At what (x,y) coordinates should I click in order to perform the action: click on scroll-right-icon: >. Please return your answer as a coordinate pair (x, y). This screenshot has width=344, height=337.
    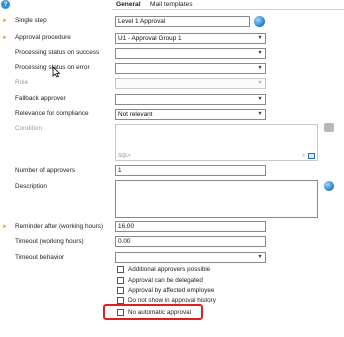
    Looking at the image, I should click on (303, 156).